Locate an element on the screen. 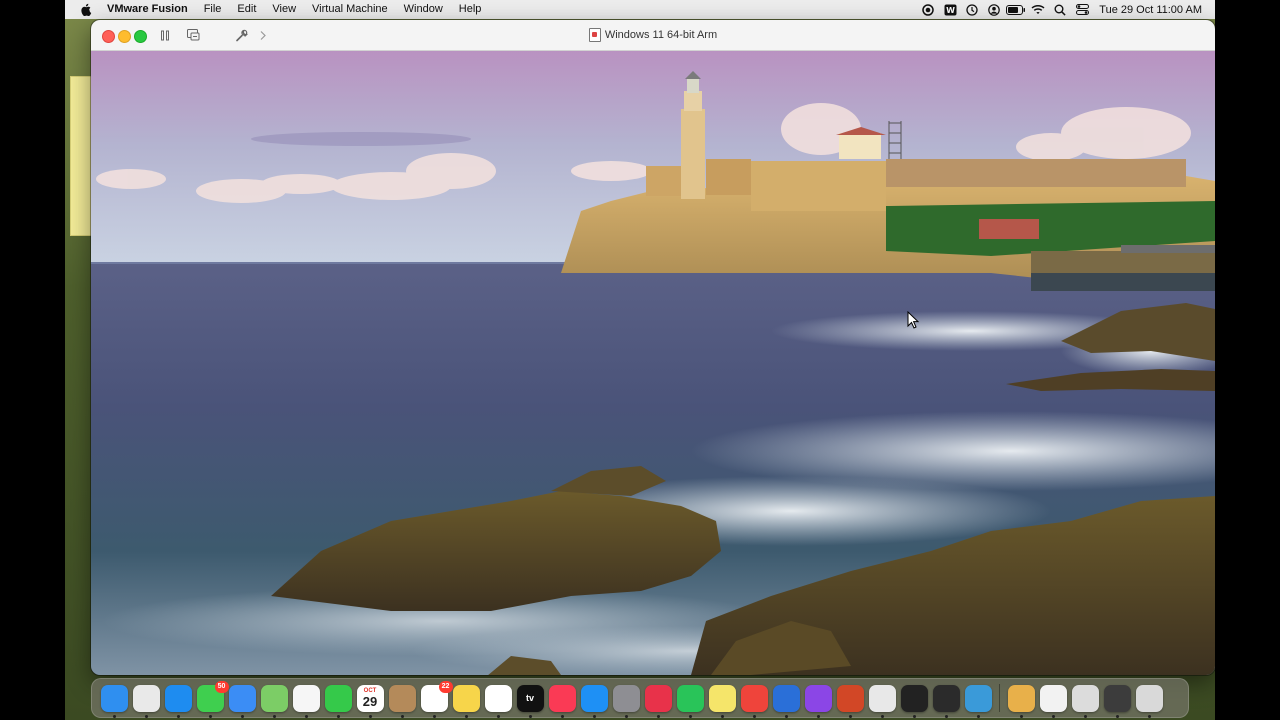  battery-icon is located at coordinates (1016, 9).